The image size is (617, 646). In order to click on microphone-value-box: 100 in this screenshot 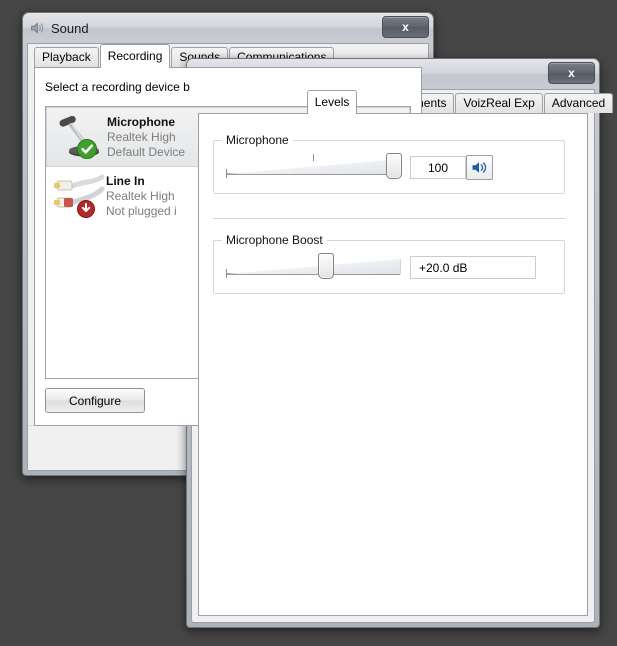, I will do `click(438, 167)`.